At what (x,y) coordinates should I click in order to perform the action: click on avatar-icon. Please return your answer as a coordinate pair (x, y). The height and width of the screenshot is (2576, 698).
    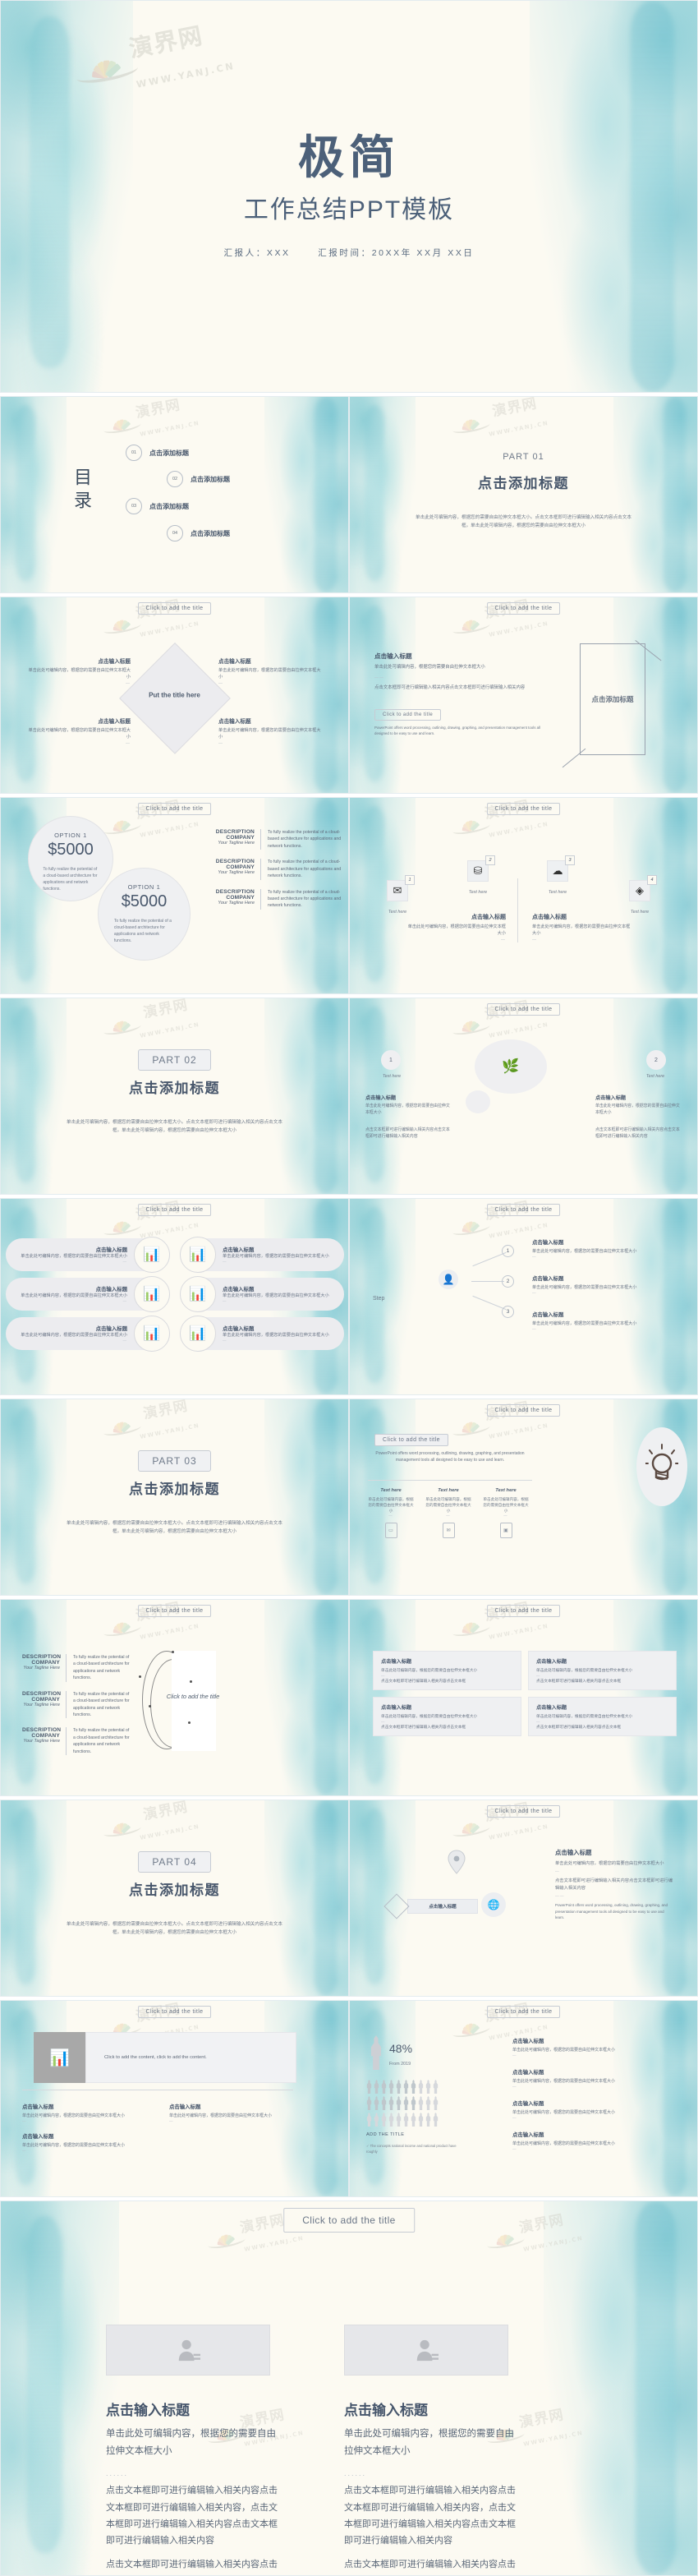
    Looking at the image, I should click on (189, 2350).